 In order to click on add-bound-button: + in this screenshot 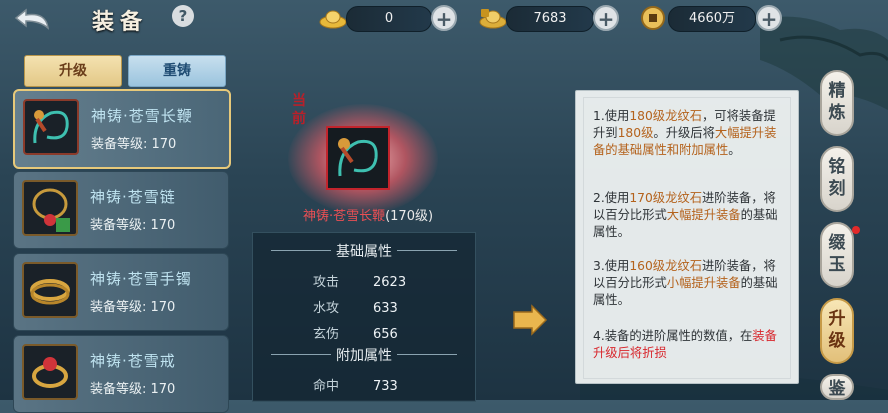, I will do `click(606, 18)`.